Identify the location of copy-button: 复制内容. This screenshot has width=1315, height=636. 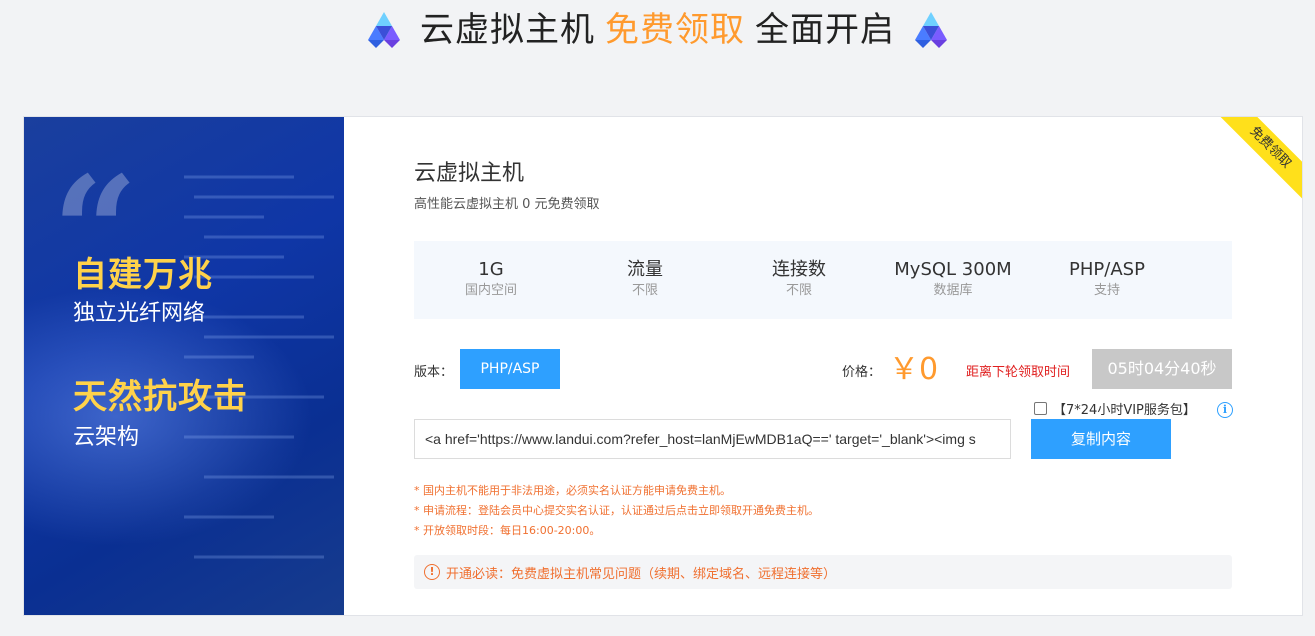
(1101, 439).